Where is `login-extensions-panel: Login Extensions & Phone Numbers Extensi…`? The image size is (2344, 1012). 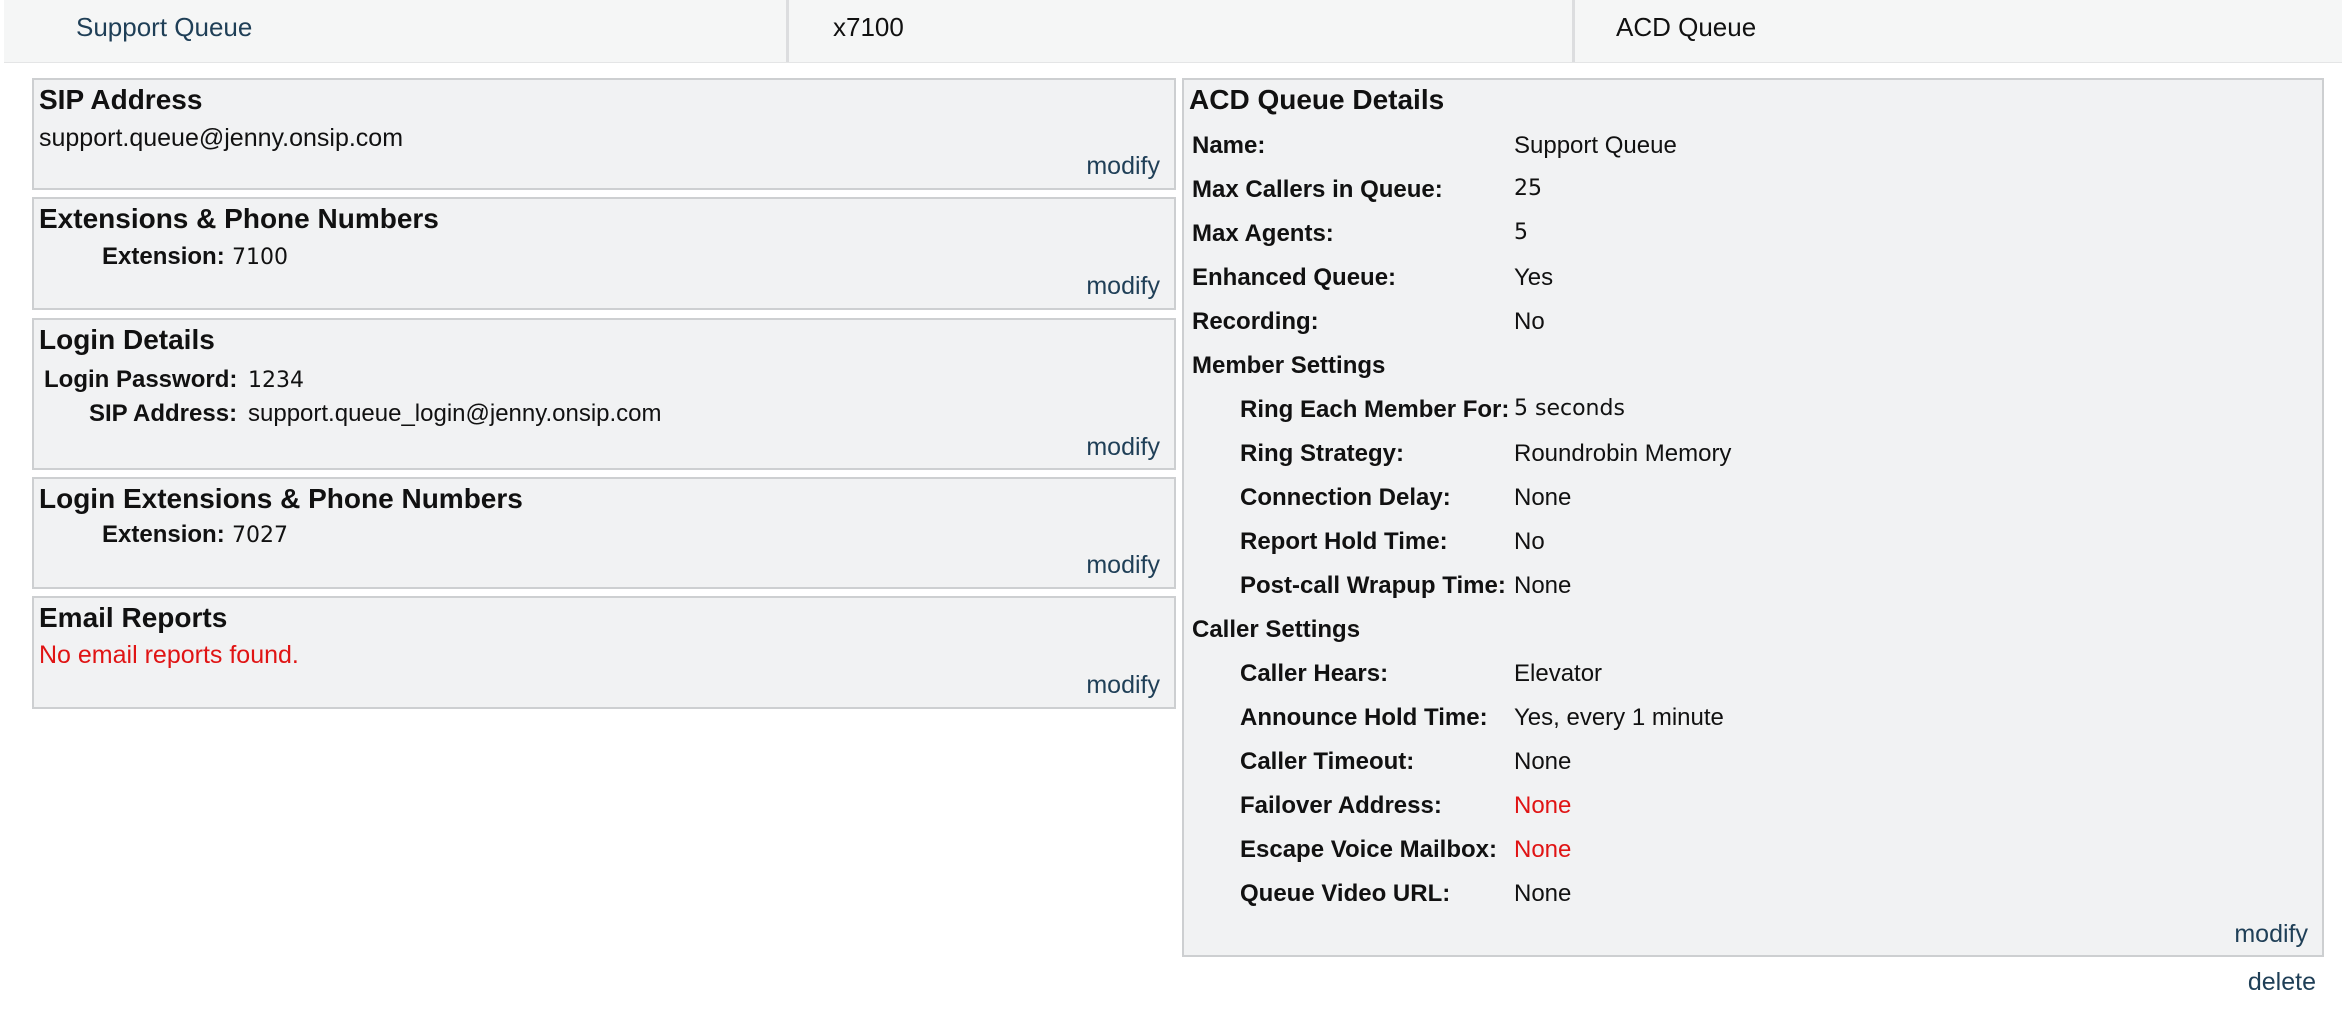
login-extensions-panel: Login Extensions & Phone Numbers Extensi… is located at coordinates (604, 533).